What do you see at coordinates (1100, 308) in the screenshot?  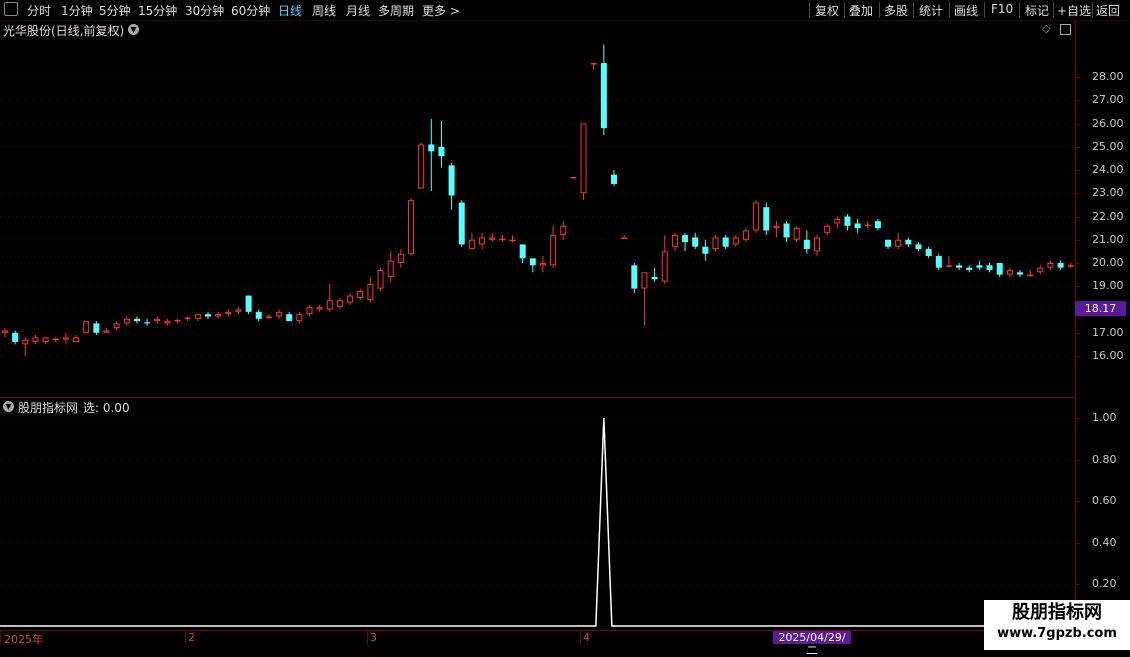 I see `current-price-tag: 18.17` at bounding box center [1100, 308].